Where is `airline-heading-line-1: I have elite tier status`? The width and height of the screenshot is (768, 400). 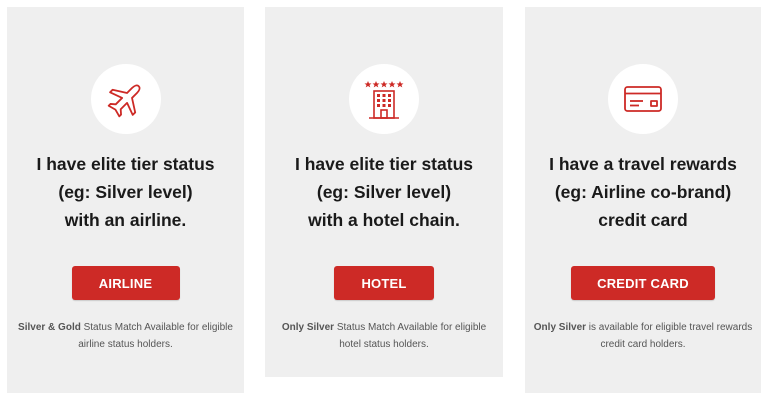
airline-heading-line-1: I have elite tier status is located at coordinates (125, 164).